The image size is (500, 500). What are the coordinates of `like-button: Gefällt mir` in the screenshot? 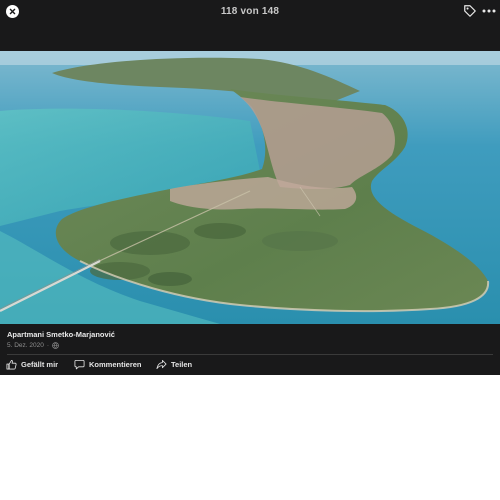 It's located at (32, 364).